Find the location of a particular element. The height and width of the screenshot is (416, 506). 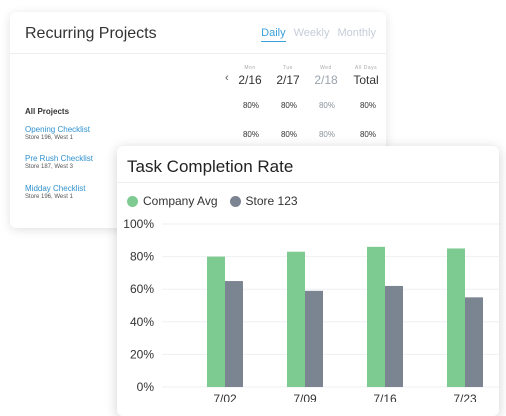

period-tabs: Daily Weekly Monthly is located at coordinates (318, 34).